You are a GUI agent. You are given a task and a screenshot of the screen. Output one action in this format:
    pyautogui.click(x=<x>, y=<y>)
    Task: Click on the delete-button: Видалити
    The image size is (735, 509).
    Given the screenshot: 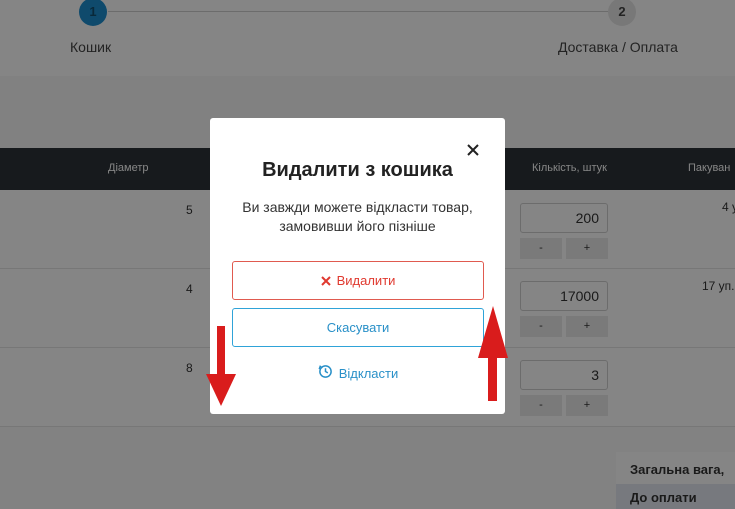 What is the action you would take?
    pyautogui.click(x=358, y=280)
    